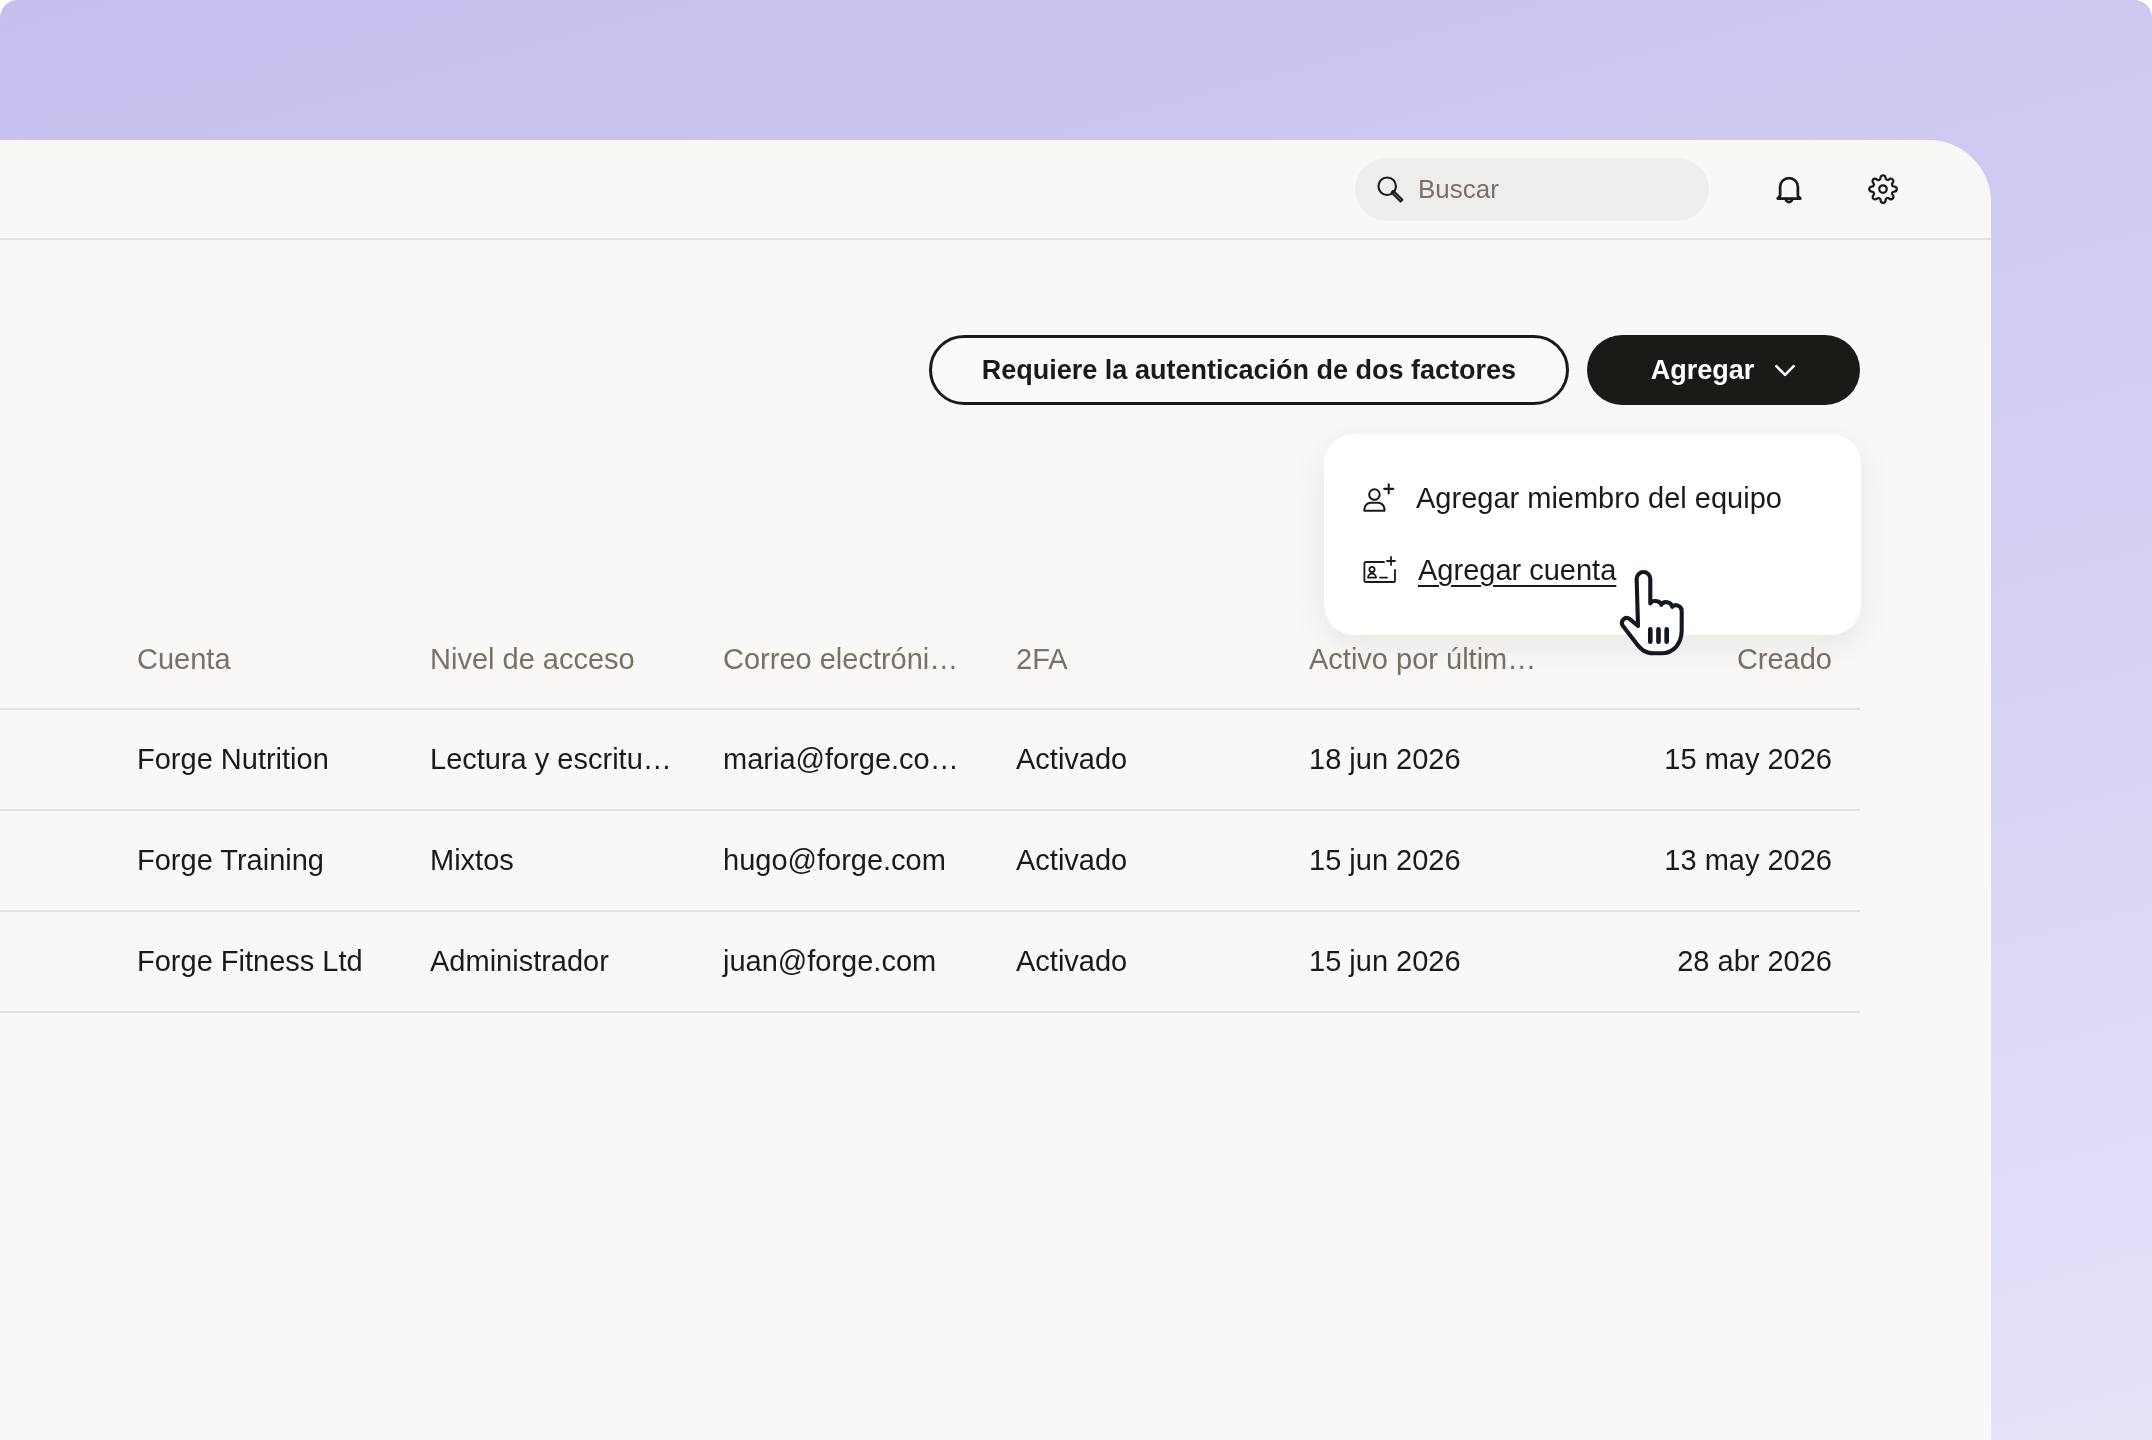 Image resolution: width=2152 pixels, height=1440 pixels. Describe the element at coordinates (472, 860) in the screenshot. I see `table-cell: Mixtos` at that location.